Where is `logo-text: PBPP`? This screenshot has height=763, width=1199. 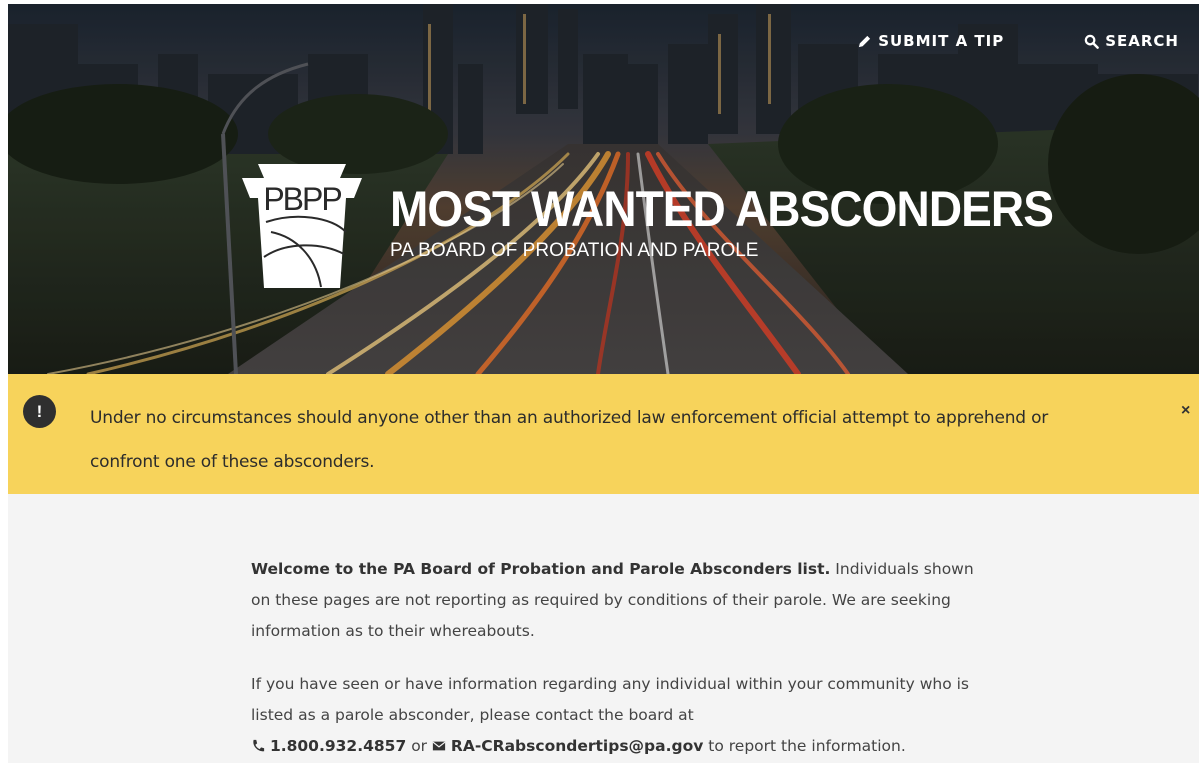
logo-text: PBPP is located at coordinates (302, 199).